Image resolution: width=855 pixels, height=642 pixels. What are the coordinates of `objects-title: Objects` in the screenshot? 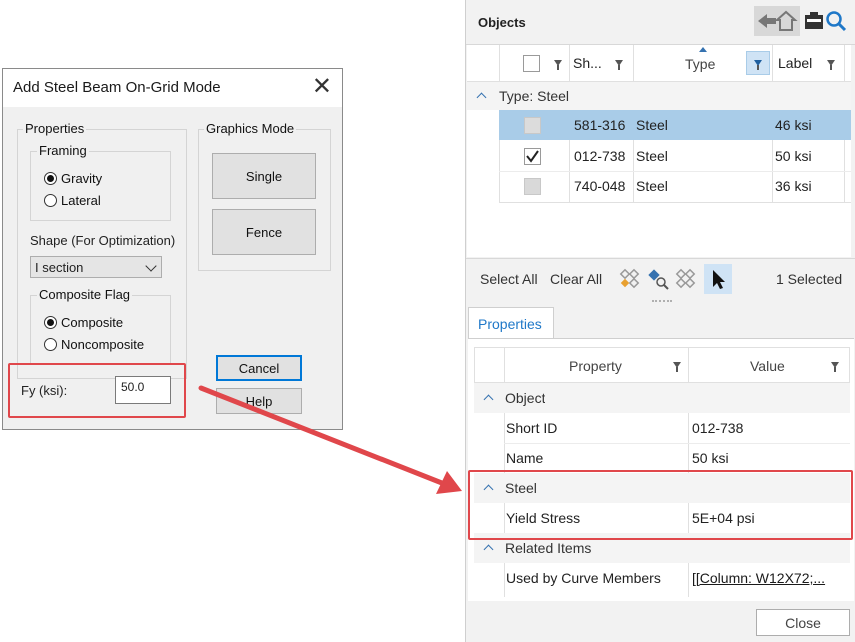 It's located at (502, 22).